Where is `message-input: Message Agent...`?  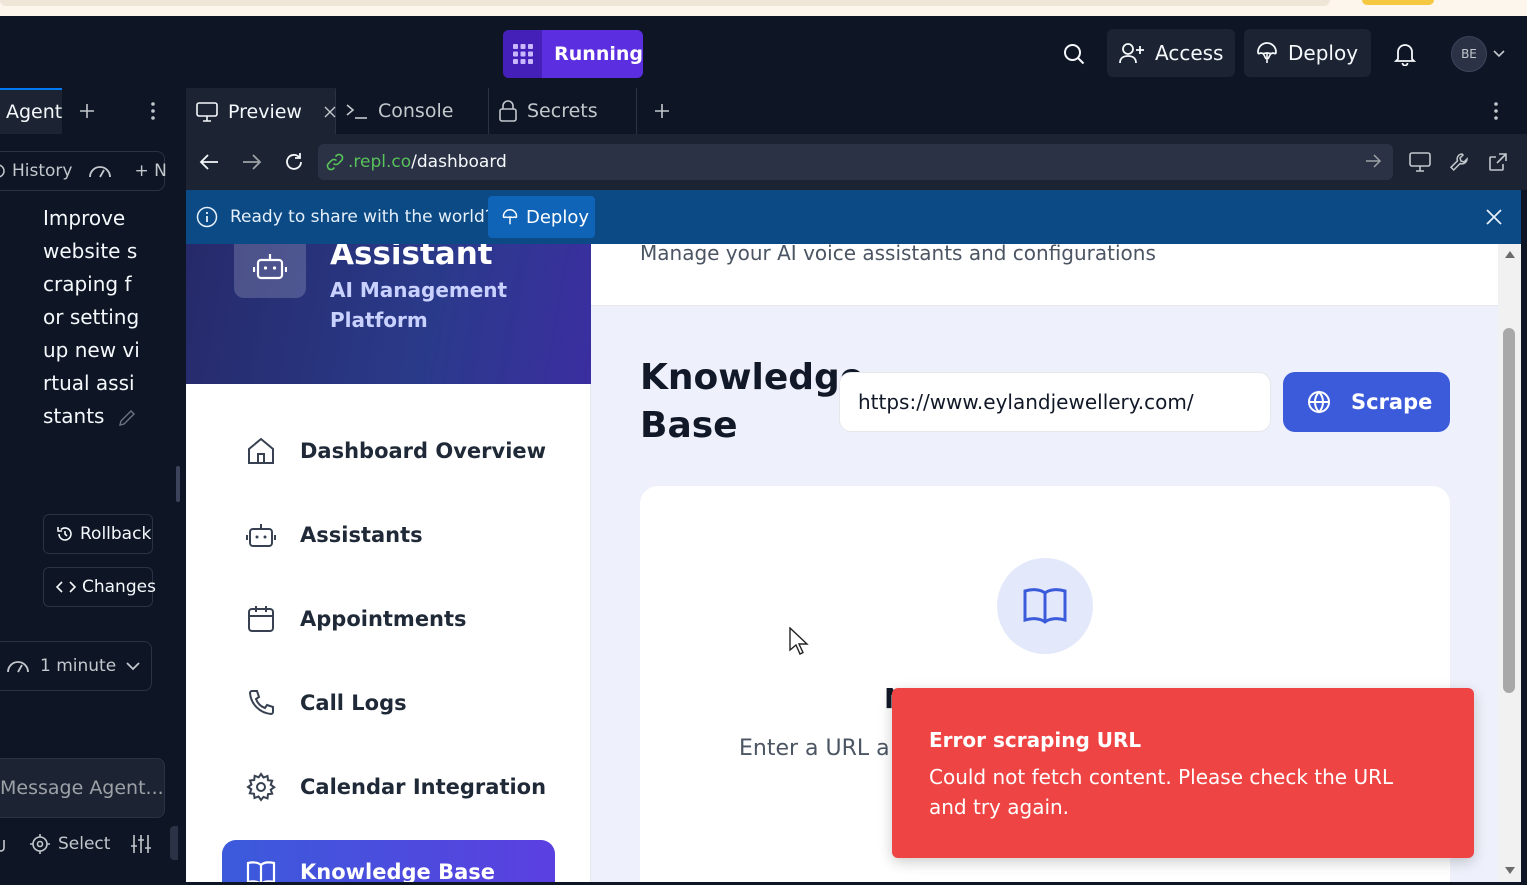
message-input: Message Agent... is located at coordinates (82, 788).